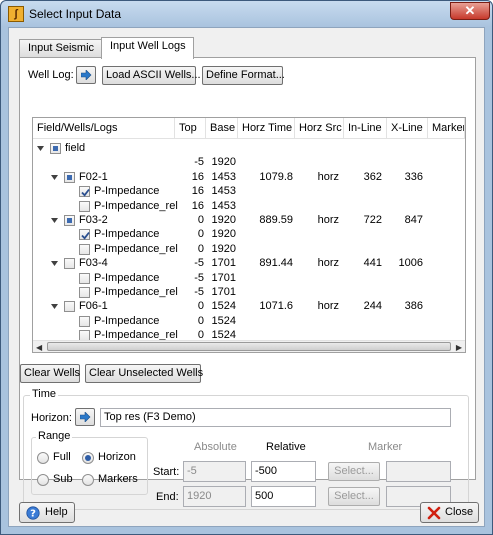 Image resolution: width=493 pixels, height=535 pixels. Describe the element at coordinates (44, 394) in the screenshot. I see `time-group-title: Time` at that location.